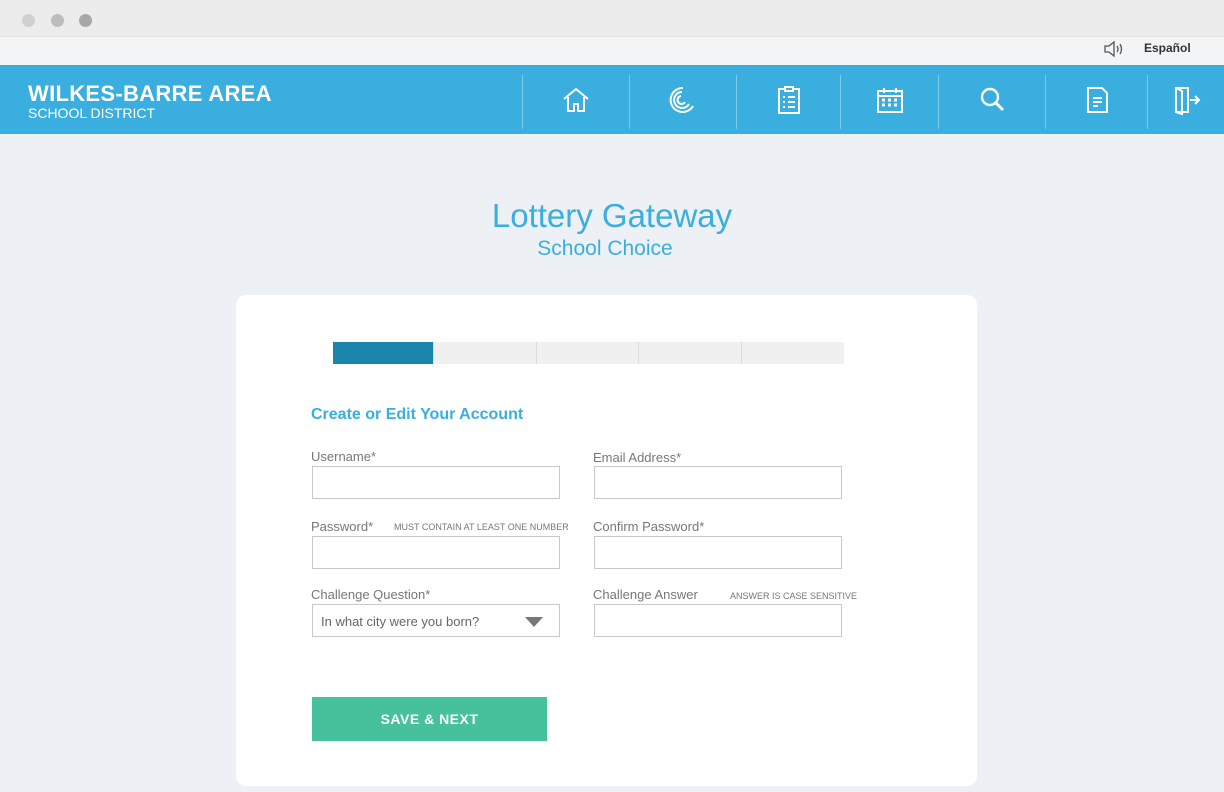 The width and height of the screenshot is (1224, 792). Describe the element at coordinates (436, 552) in the screenshot. I see `password-input` at that location.